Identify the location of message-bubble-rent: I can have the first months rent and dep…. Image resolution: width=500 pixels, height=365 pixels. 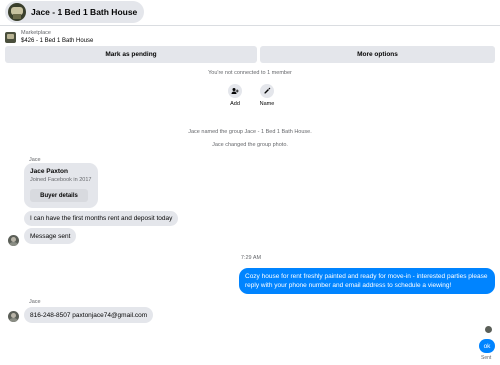
(101, 218).